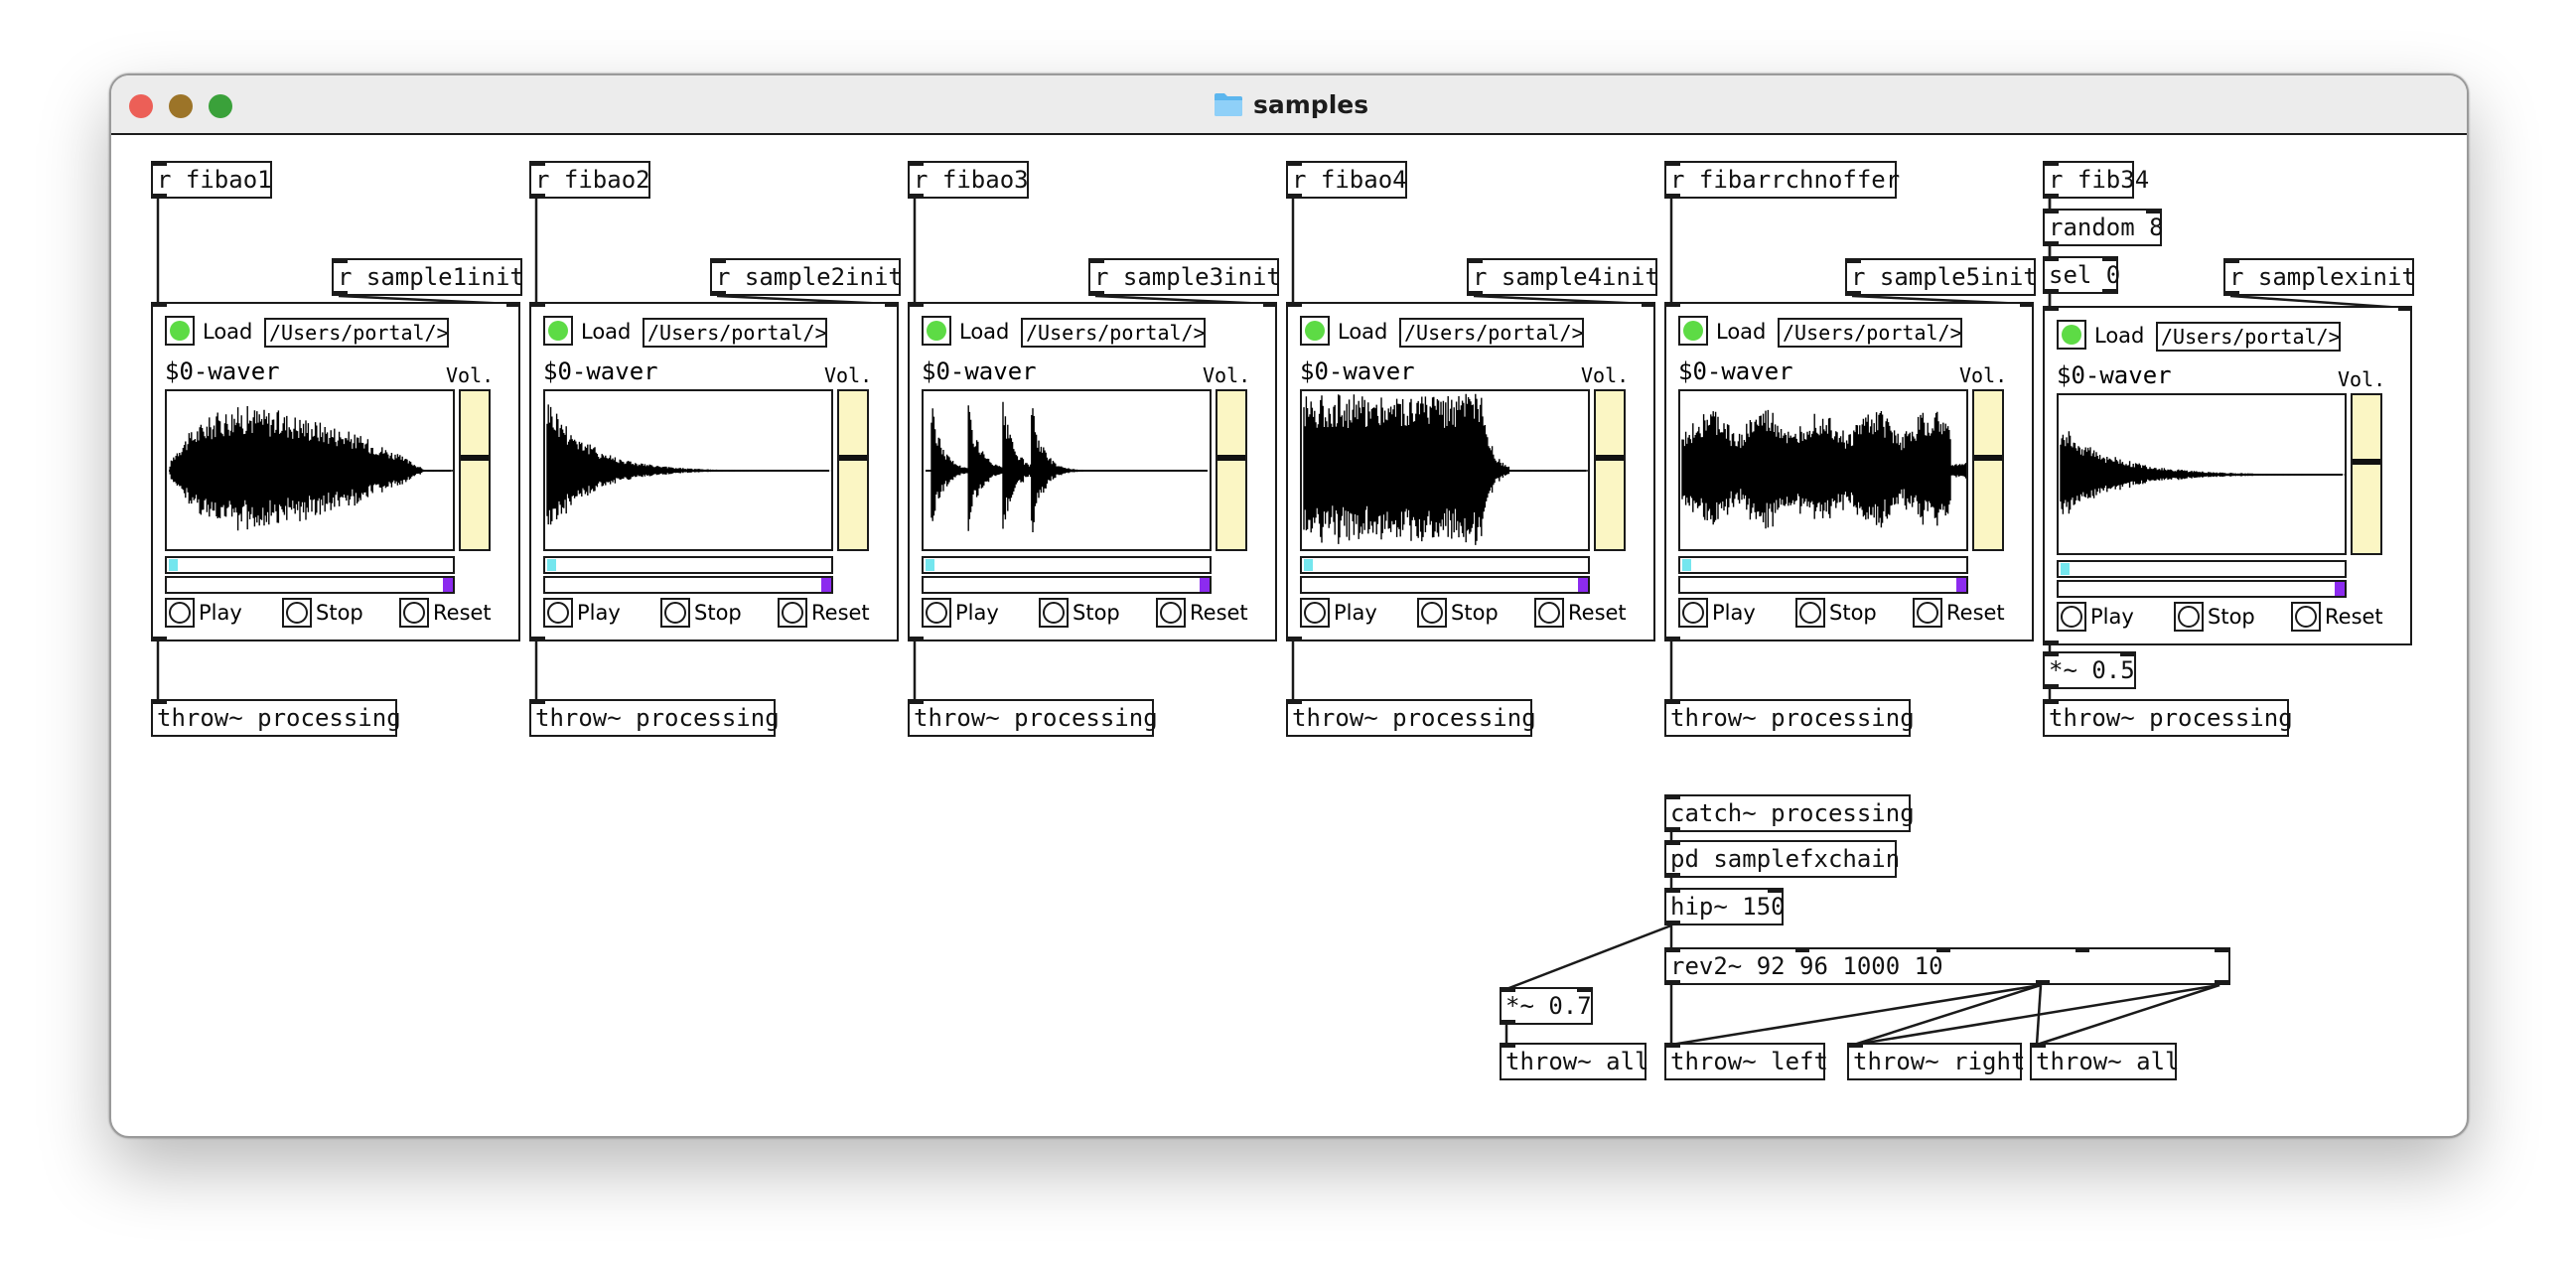 This screenshot has height=1281, width=2576. I want to click on receive-object: r fibao3, so click(969, 180).